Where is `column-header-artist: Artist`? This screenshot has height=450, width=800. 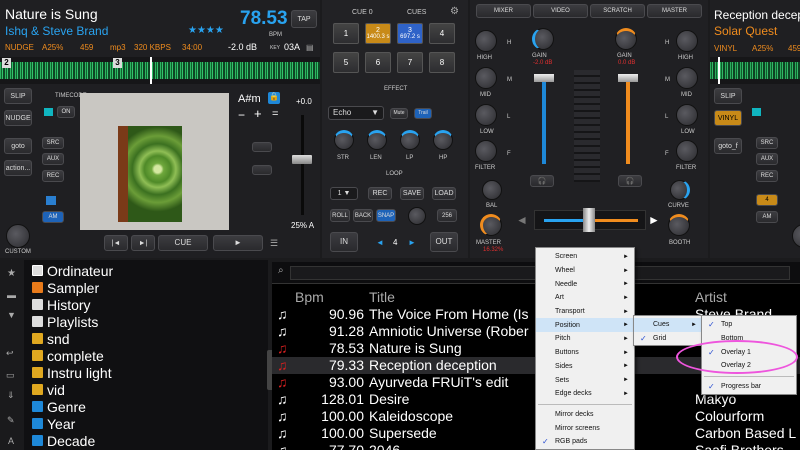 column-header-artist: Artist is located at coordinates (711, 297).